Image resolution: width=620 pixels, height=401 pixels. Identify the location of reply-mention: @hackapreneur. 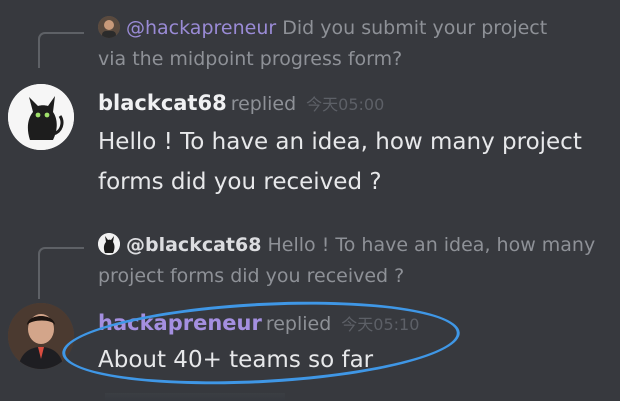
(201, 28).